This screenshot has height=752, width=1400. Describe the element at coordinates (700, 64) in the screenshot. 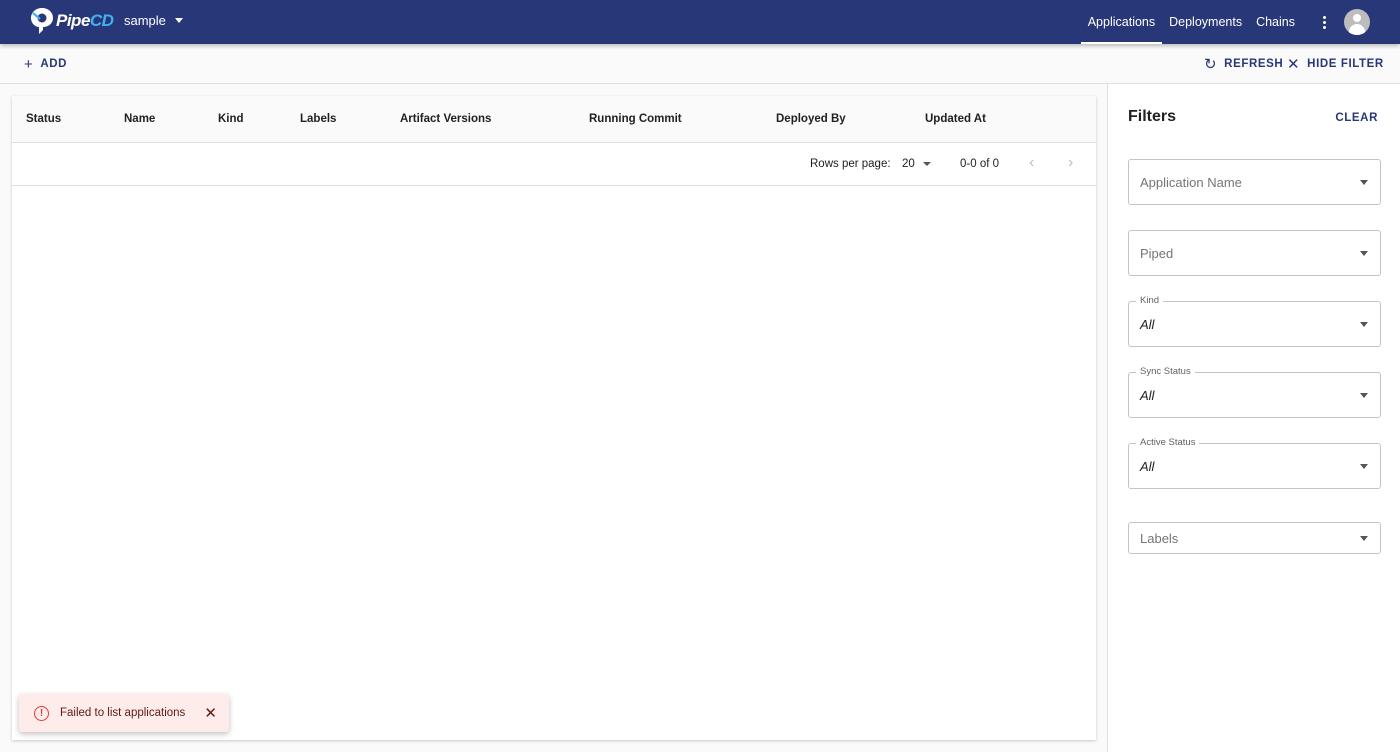

I see `toolbar: + ADD ↻ REFRESH ✕ HIDE FILTER` at that location.